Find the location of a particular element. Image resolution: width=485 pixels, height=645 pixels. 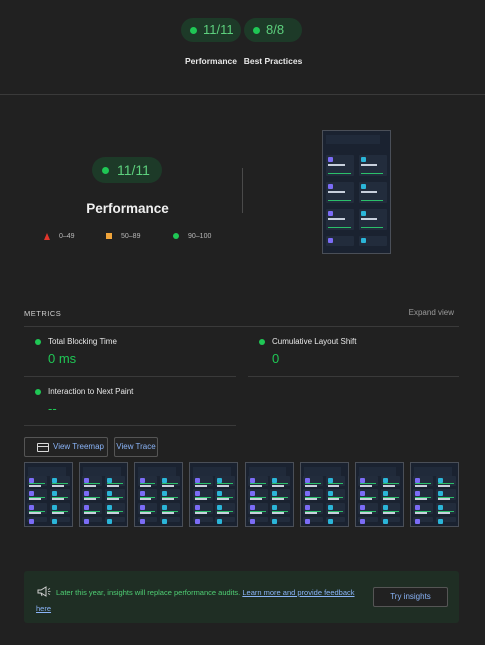

performance-score-gauge: 11/11 is located at coordinates (211, 30).